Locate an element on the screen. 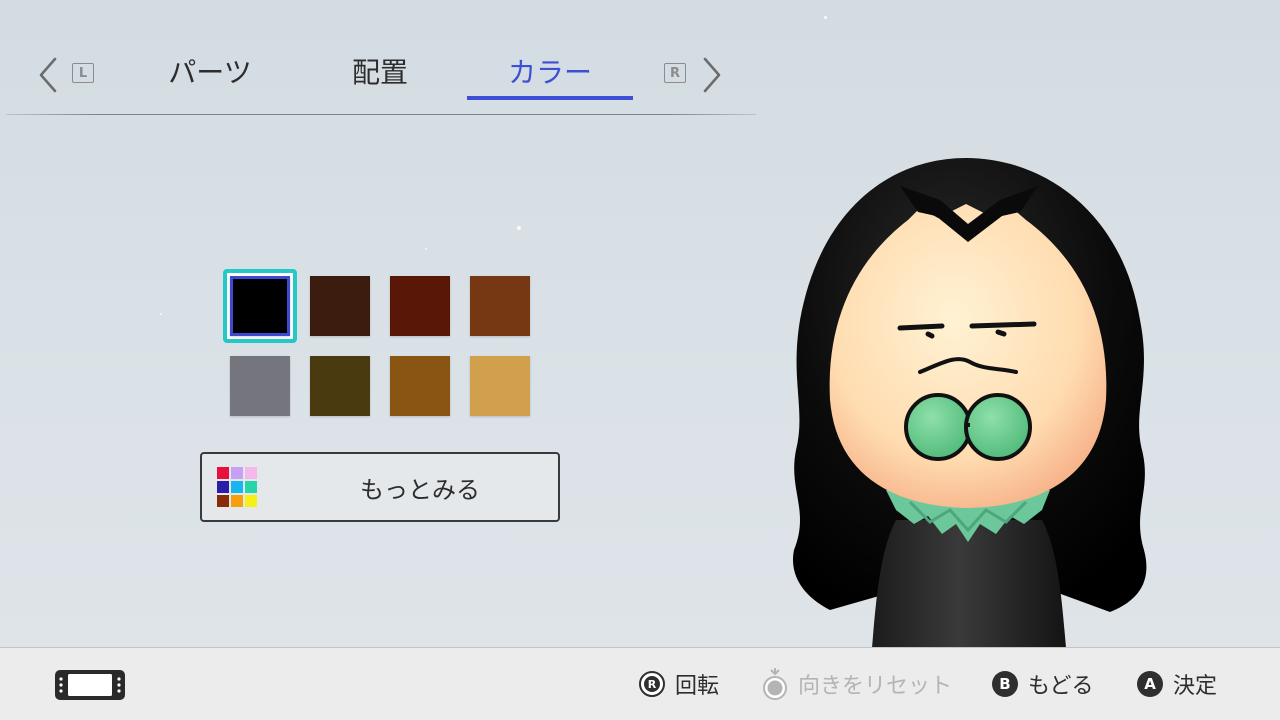 Image resolution: width=1280 pixels, height=720 pixels. color-swatch-amber is located at coordinates (420, 386).